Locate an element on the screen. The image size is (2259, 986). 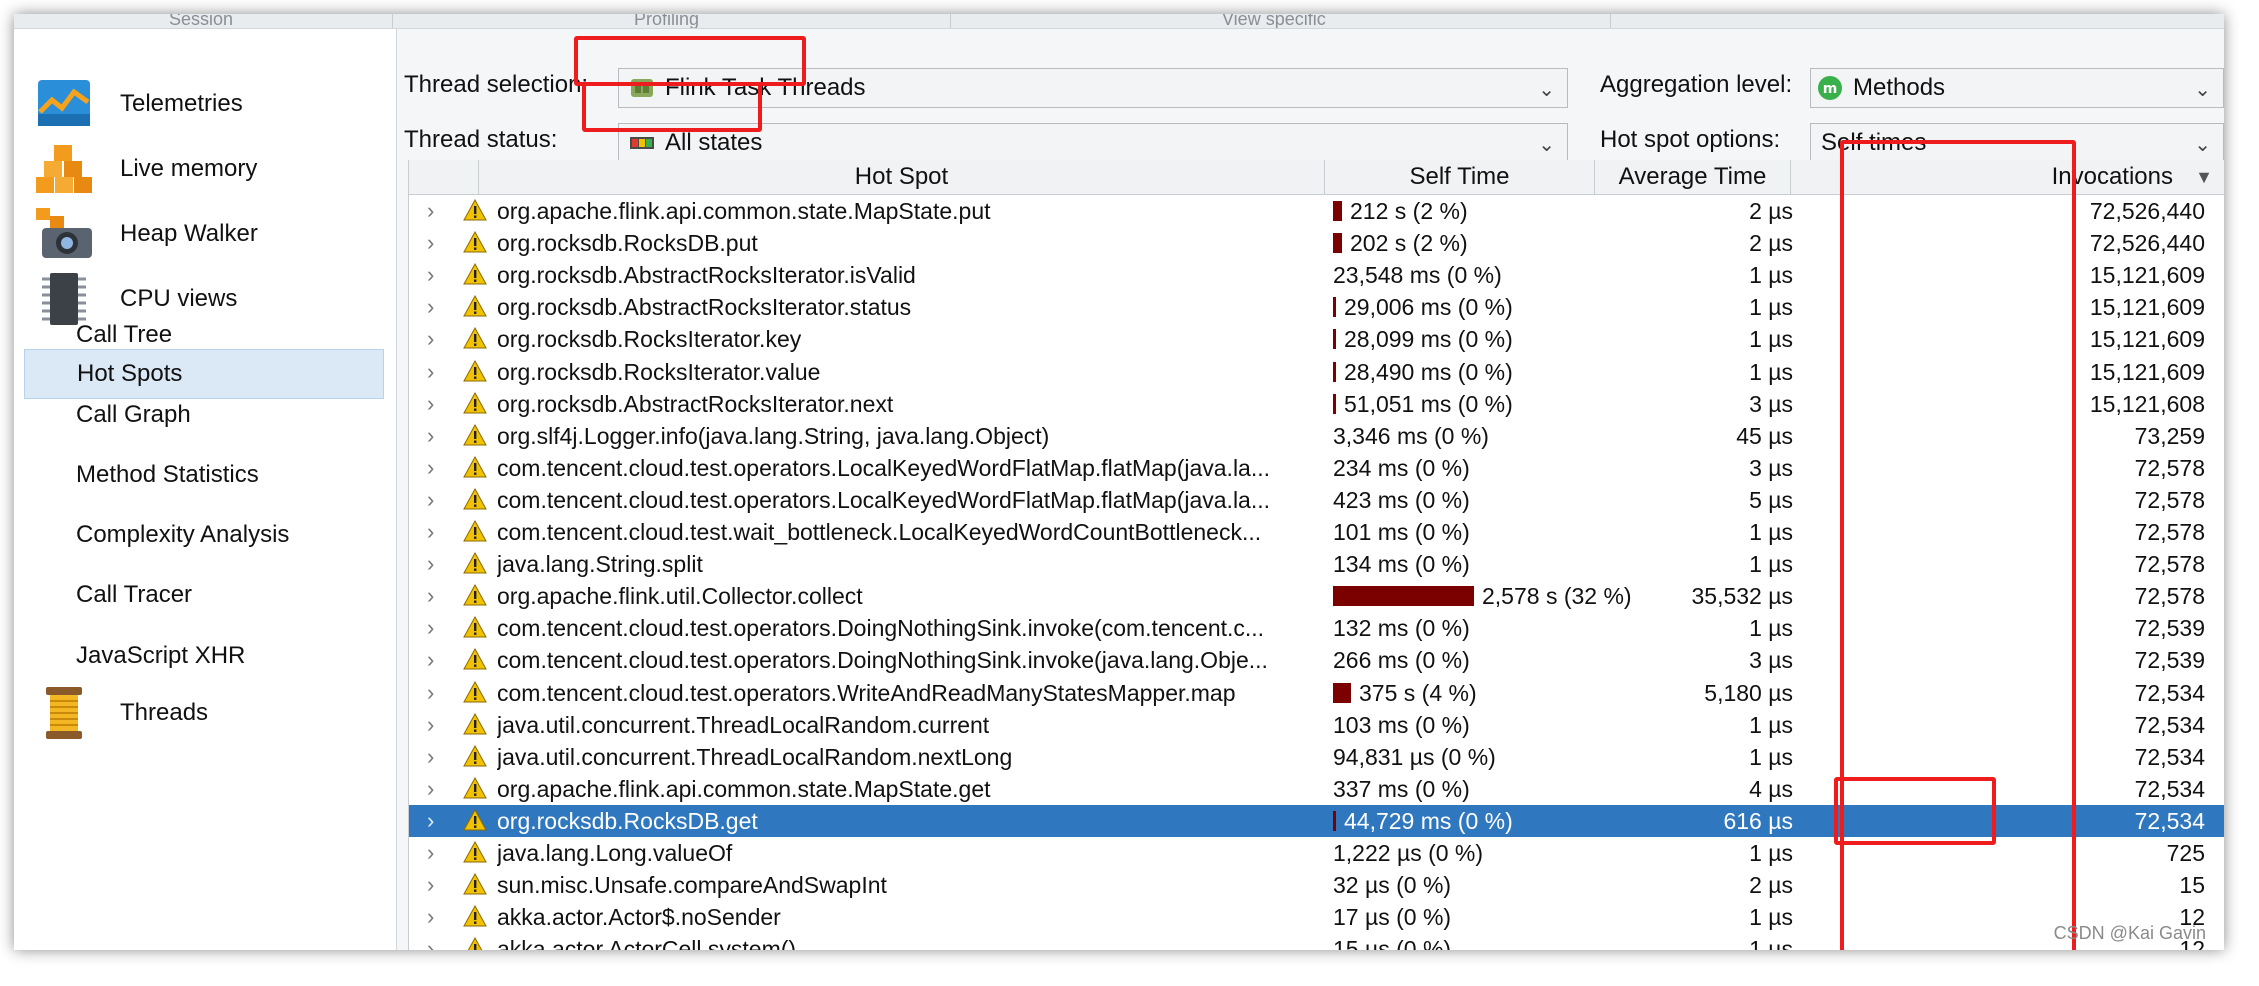
sidebar-item-telemetries: Telemetries is located at coordinates (209, 104).